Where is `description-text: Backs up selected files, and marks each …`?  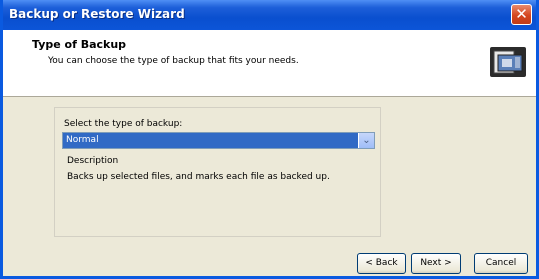 description-text: Backs up selected files, and marks each … is located at coordinates (198, 177).